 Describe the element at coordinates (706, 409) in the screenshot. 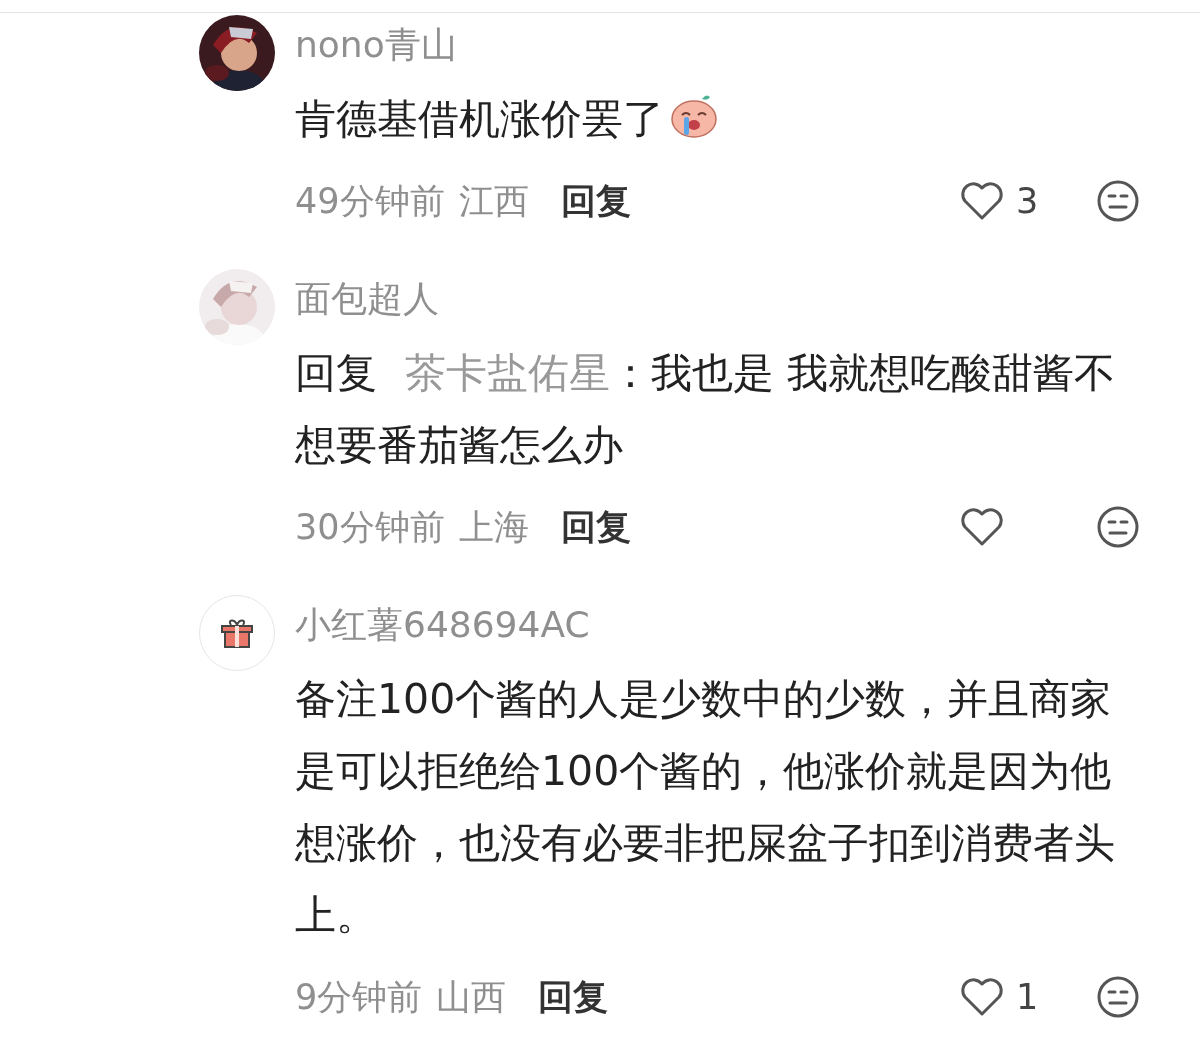

I see `comment-text: 回复 茶卡盐佑星：我也是 我就想吃酸甜酱不想要番茄酱怎么办` at that location.